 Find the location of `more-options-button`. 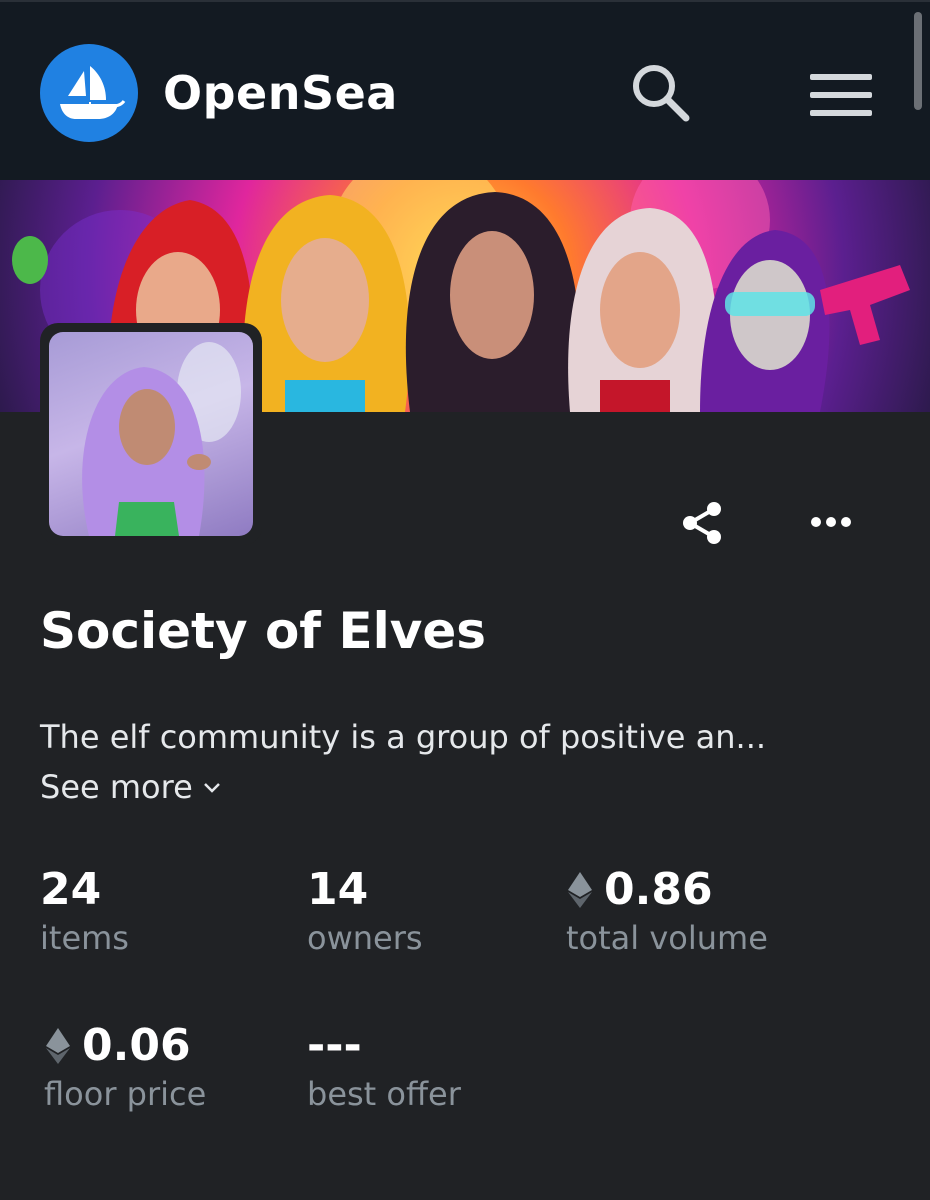

more-options-button is located at coordinates (831, 522).